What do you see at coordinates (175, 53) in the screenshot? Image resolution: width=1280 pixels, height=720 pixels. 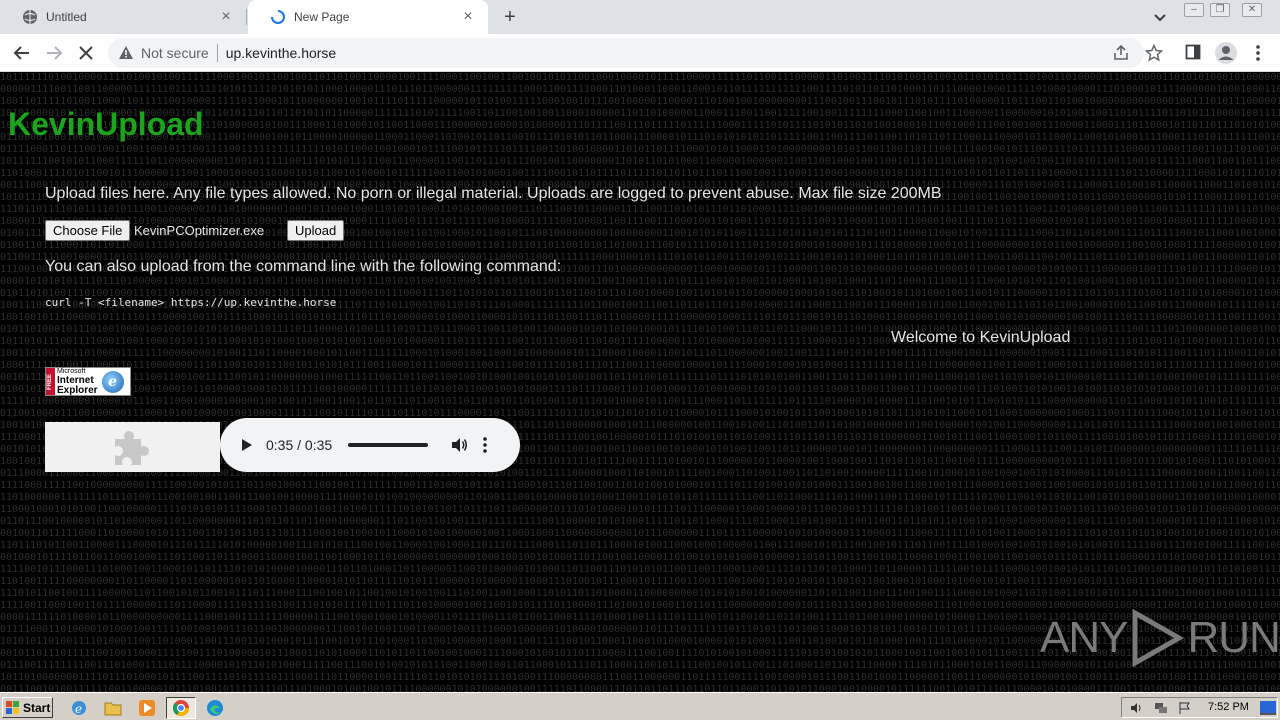 I see `security-label: Not secure` at bounding box center [175, 53].